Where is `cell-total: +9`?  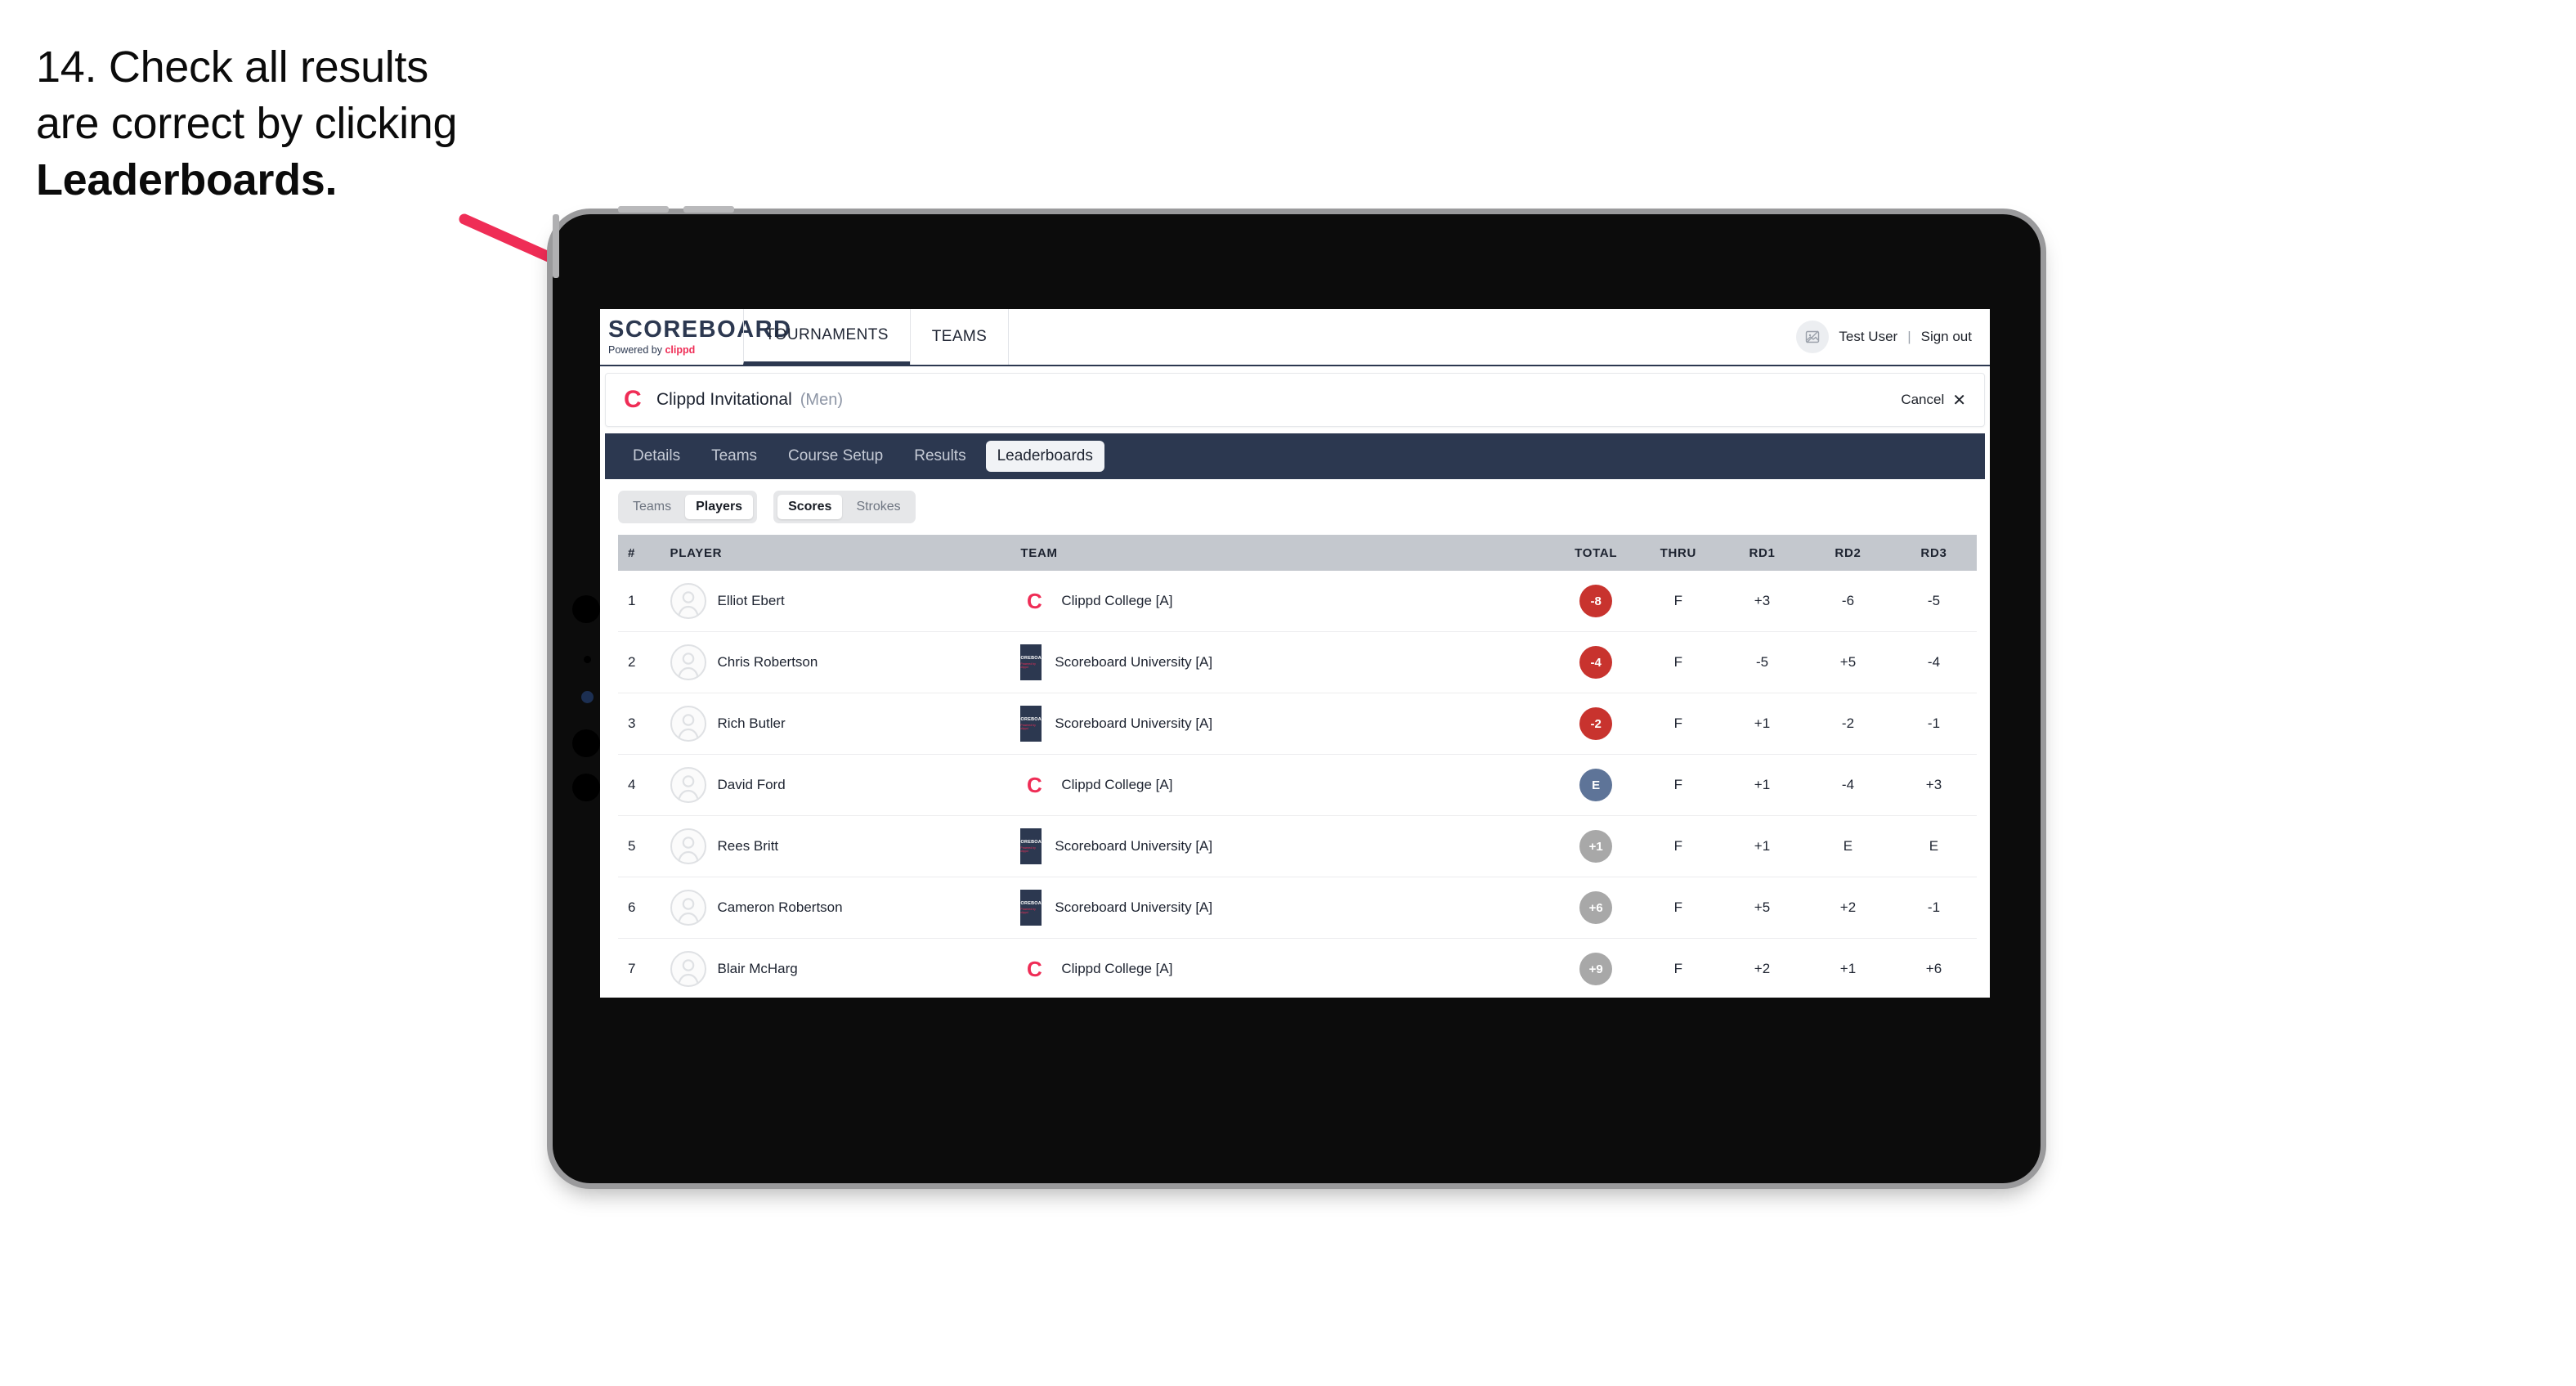 cell-total: +9 is located at coordinates (1596, 968).